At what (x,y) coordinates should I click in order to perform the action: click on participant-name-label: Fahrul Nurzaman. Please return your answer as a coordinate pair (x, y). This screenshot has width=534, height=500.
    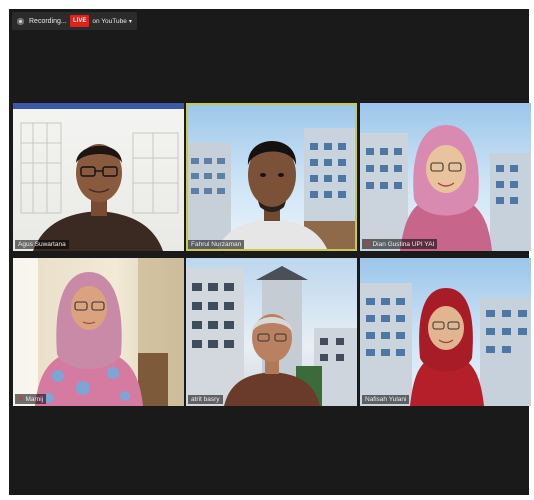
    Looking at the image, I should click on (216, 244).